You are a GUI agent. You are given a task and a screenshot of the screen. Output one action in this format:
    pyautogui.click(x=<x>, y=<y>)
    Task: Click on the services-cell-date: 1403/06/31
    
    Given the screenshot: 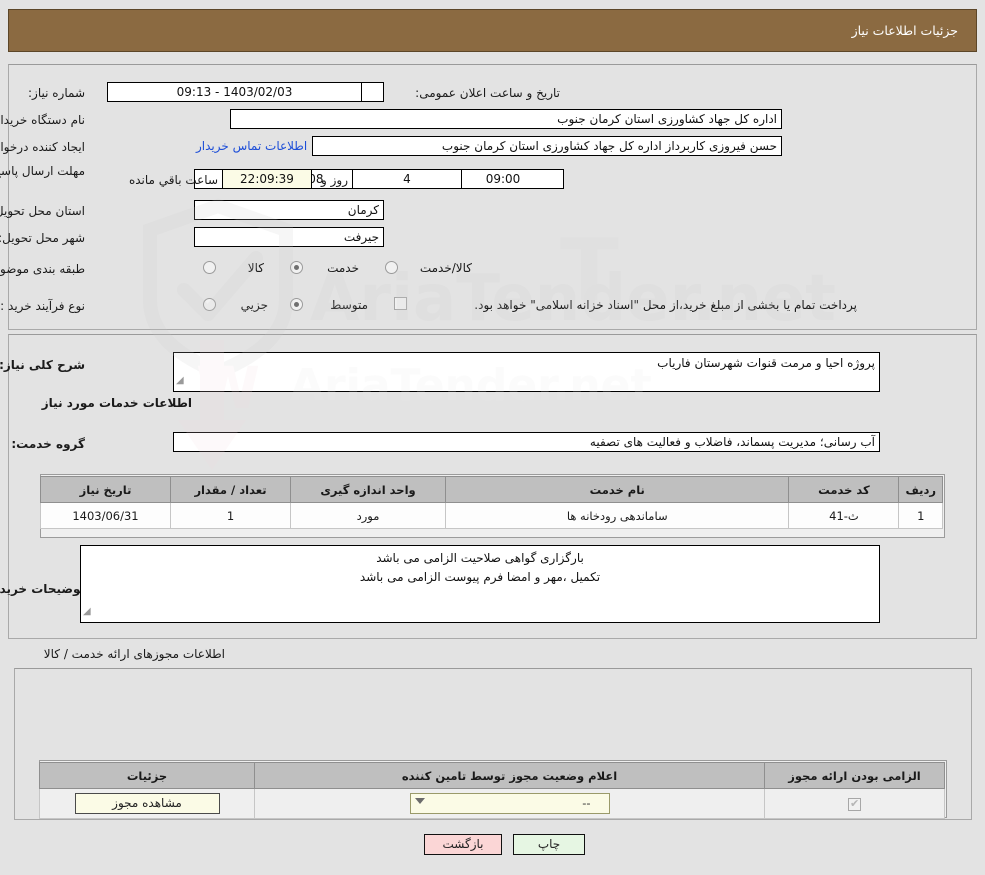 What is the action you would take?
    pyautogui.click(x=105, y=515)
    